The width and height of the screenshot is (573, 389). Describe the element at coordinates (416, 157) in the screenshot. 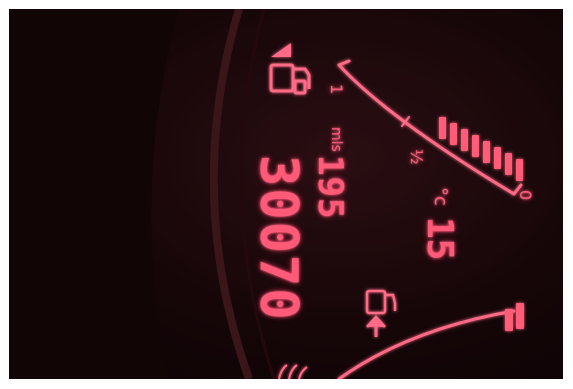

I see `fuel-half-label: ½` at that location.